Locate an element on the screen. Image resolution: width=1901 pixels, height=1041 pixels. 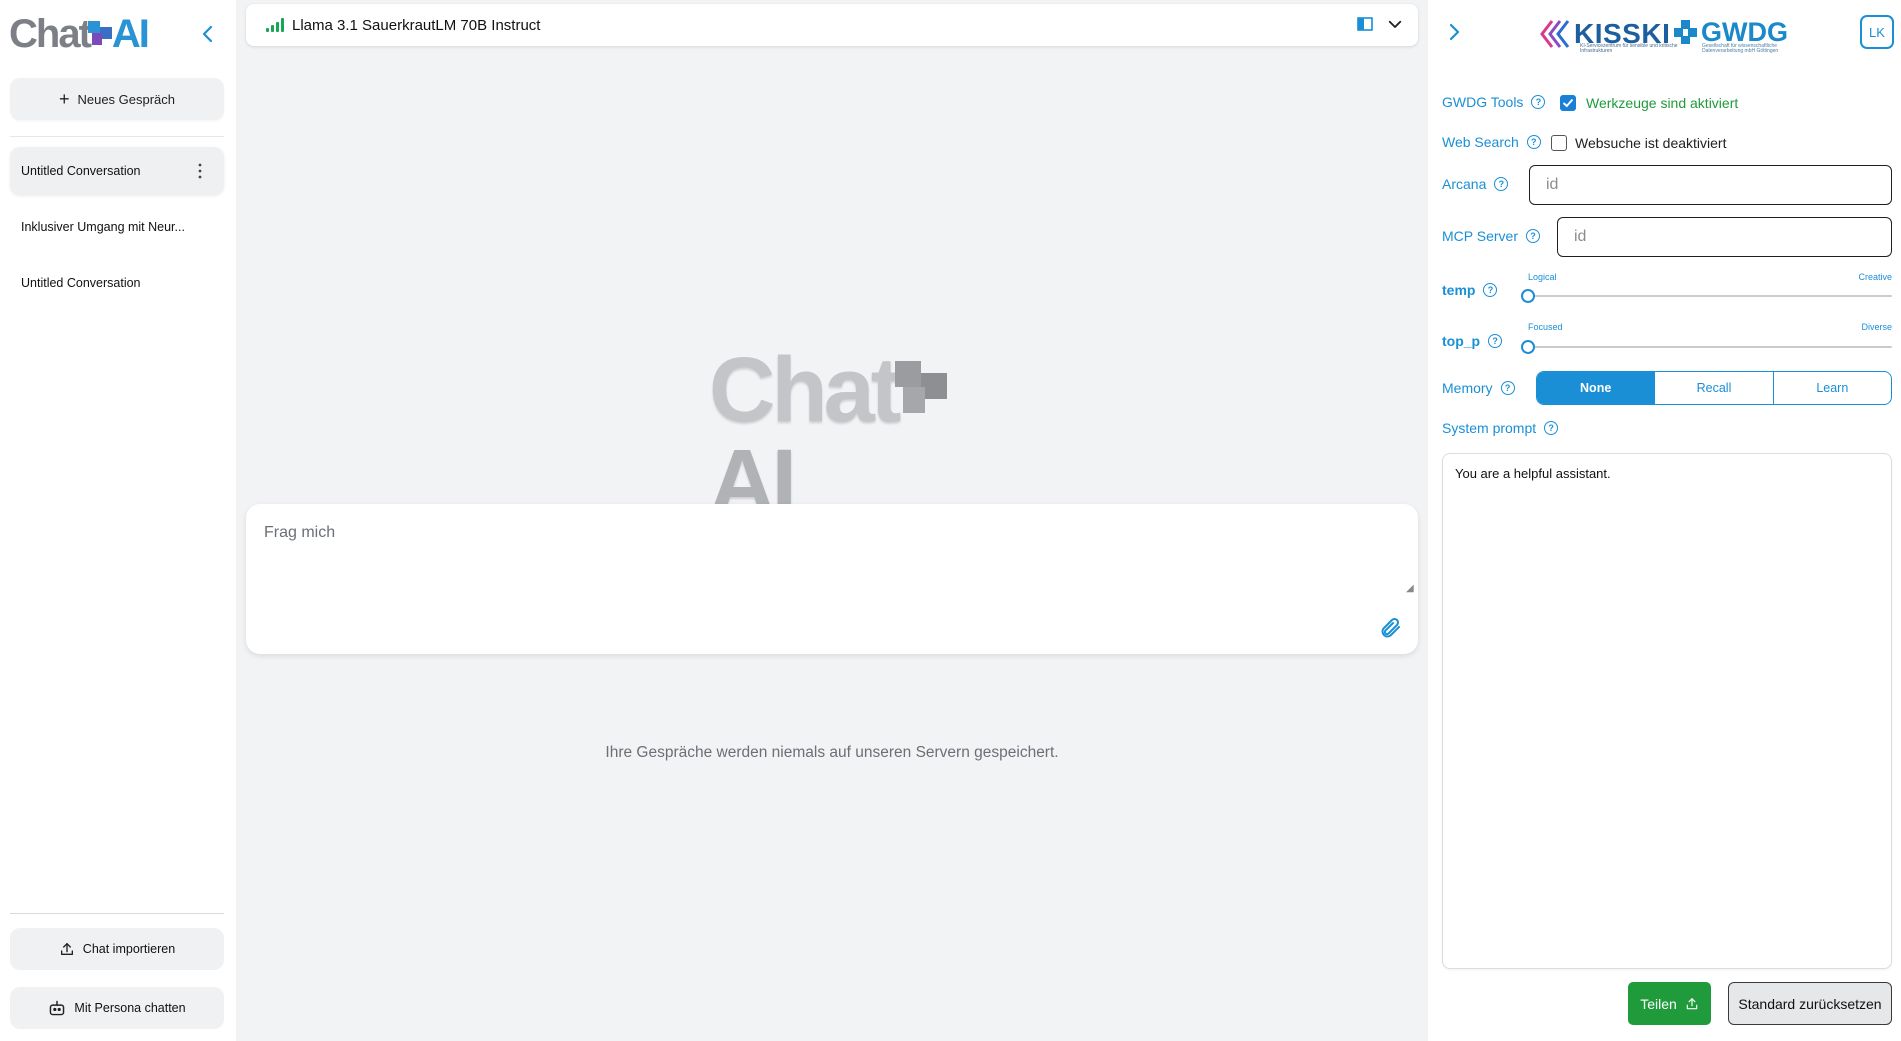
memory-option-none: None is located at coordinates (1596, 388).